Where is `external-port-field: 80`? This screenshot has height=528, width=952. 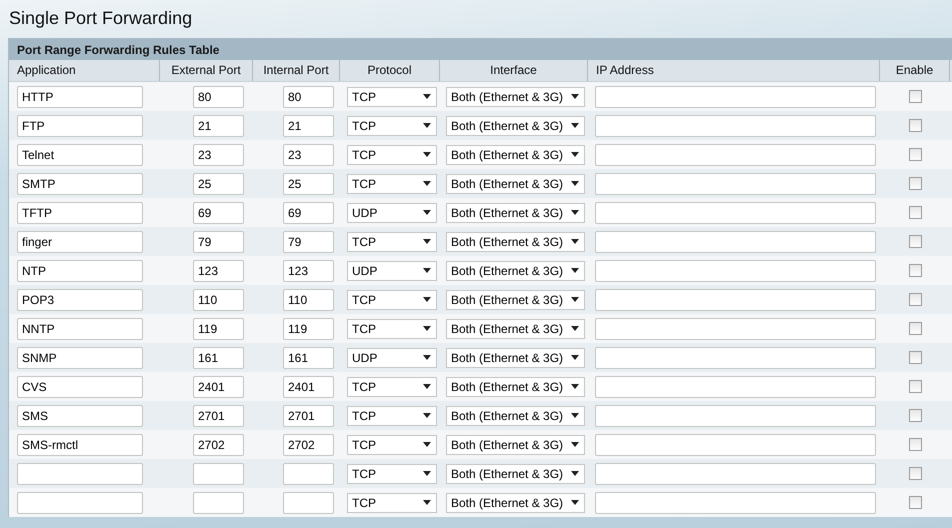
external-port-field: 80 is located at coordinates (218, 97).